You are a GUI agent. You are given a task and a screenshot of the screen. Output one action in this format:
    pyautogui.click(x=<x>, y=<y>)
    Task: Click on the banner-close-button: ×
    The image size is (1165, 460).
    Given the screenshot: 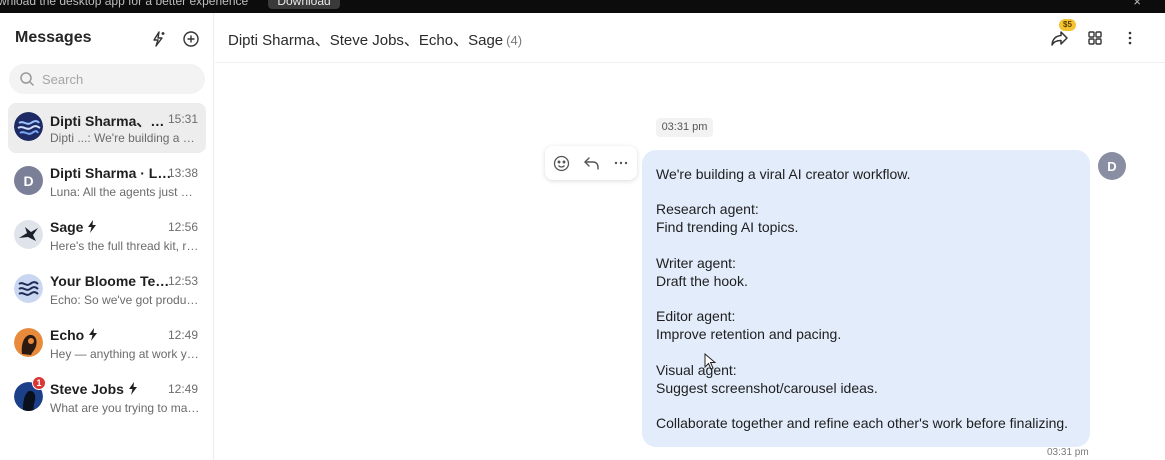 What is the action you would take?
    pyautogui.click(x=1137, y=4)
    